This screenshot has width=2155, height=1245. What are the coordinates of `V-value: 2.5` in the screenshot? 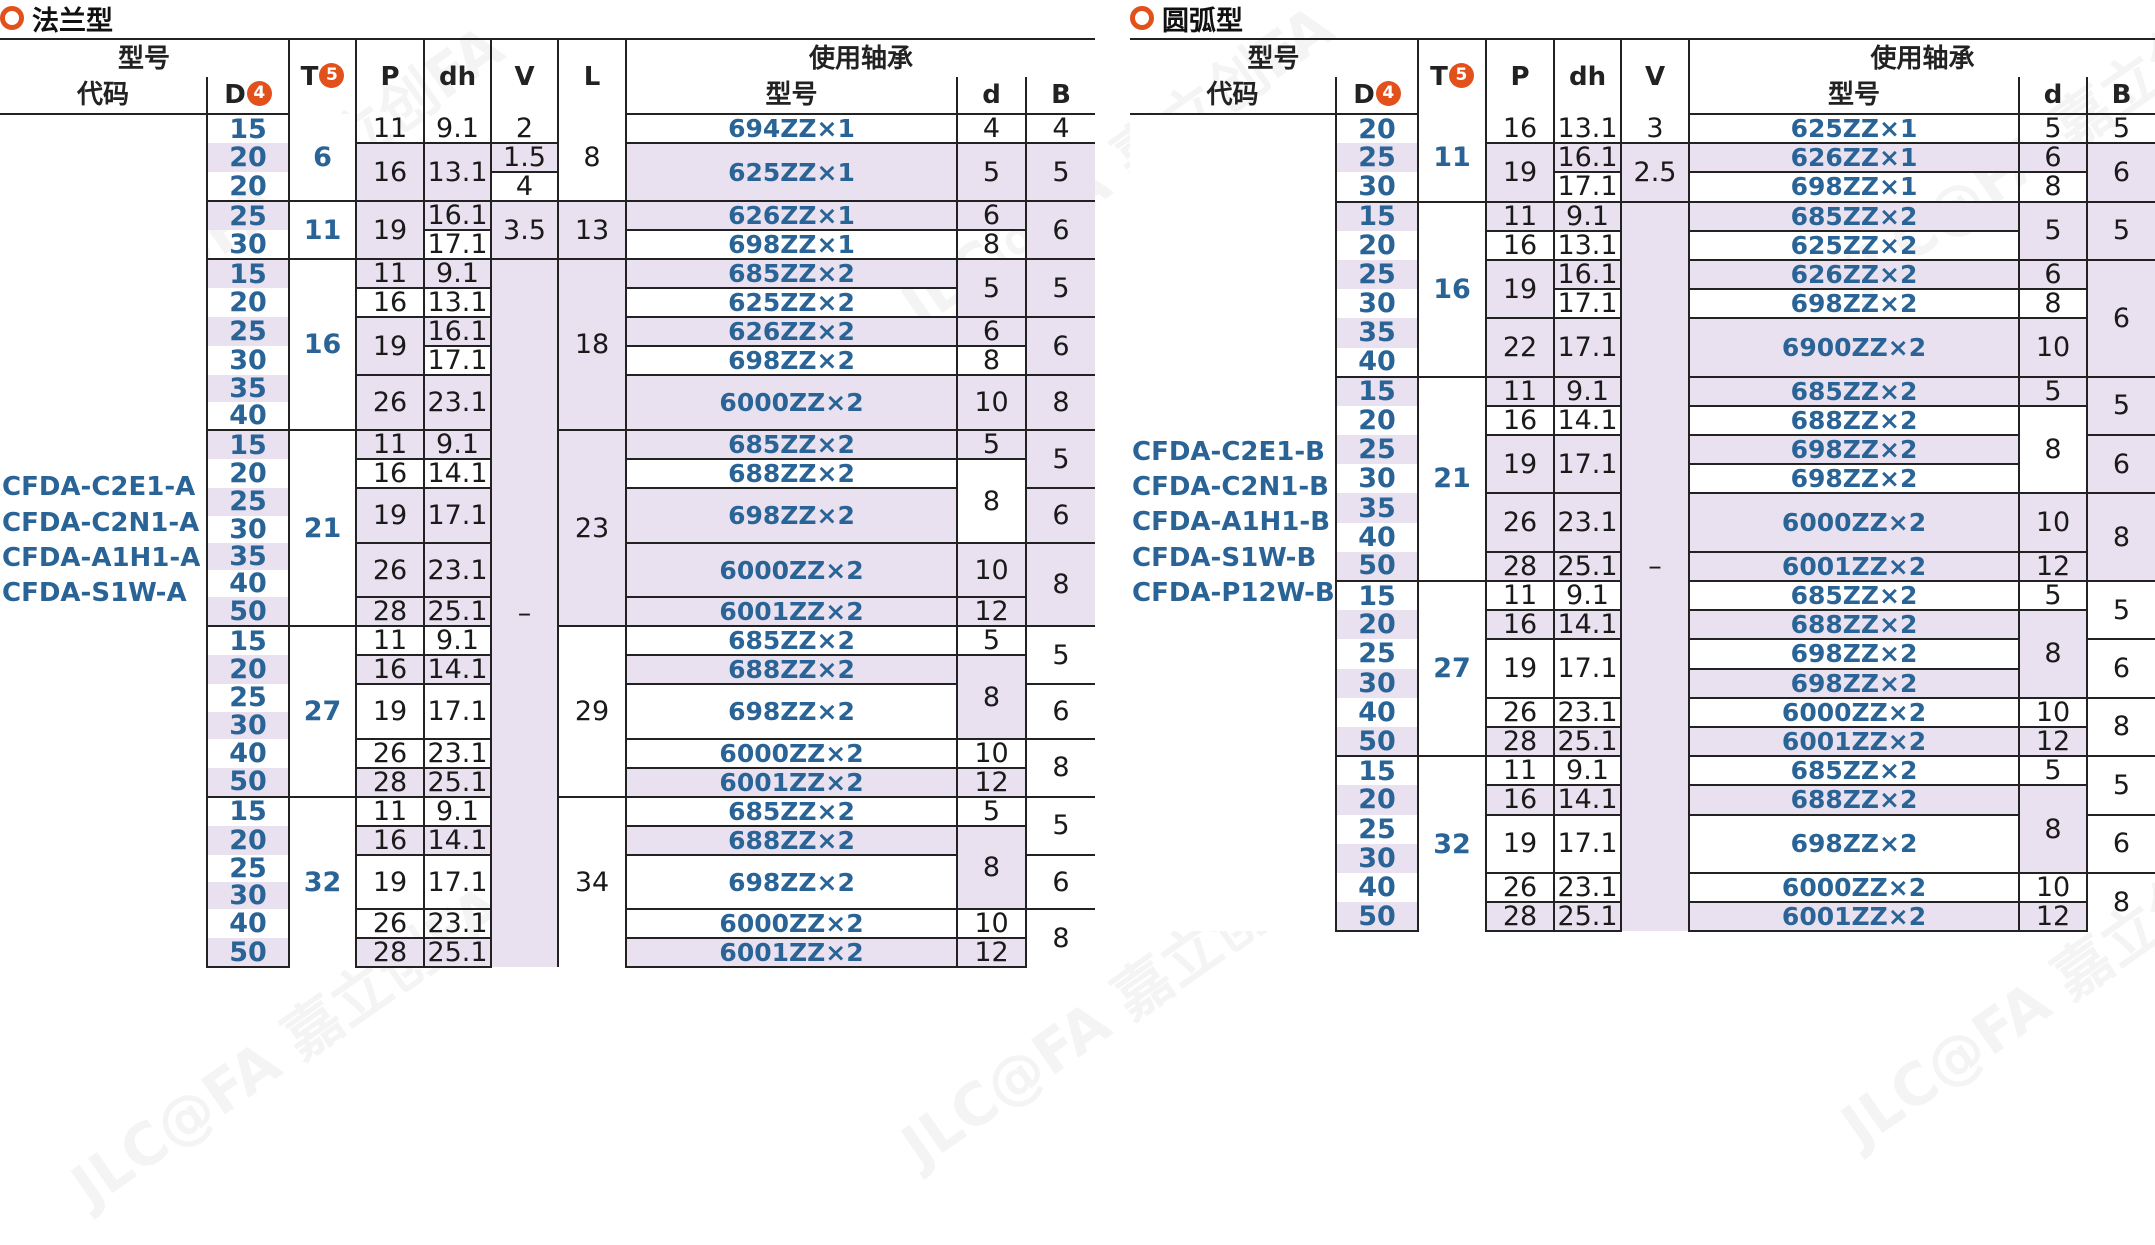 It's located at (1655, 172).